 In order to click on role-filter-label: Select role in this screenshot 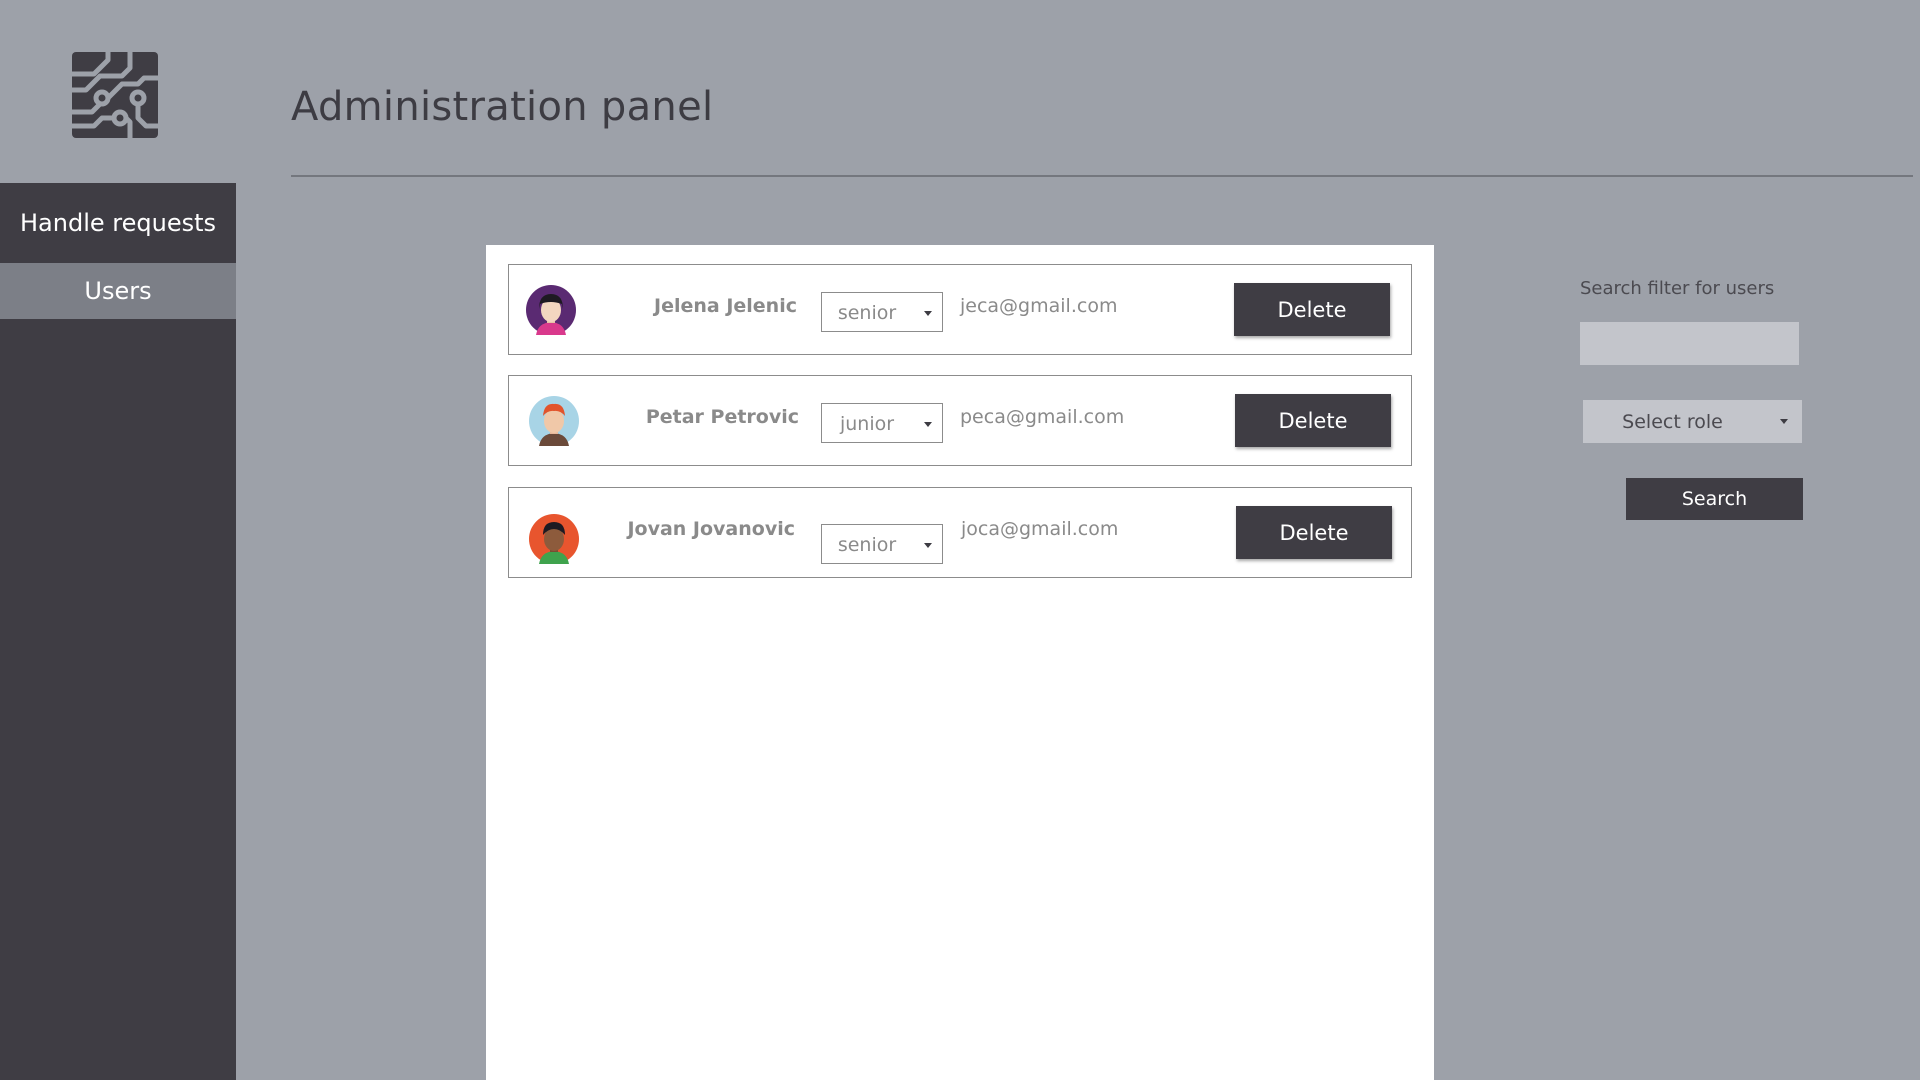, I will do `click(1672, 422)`.